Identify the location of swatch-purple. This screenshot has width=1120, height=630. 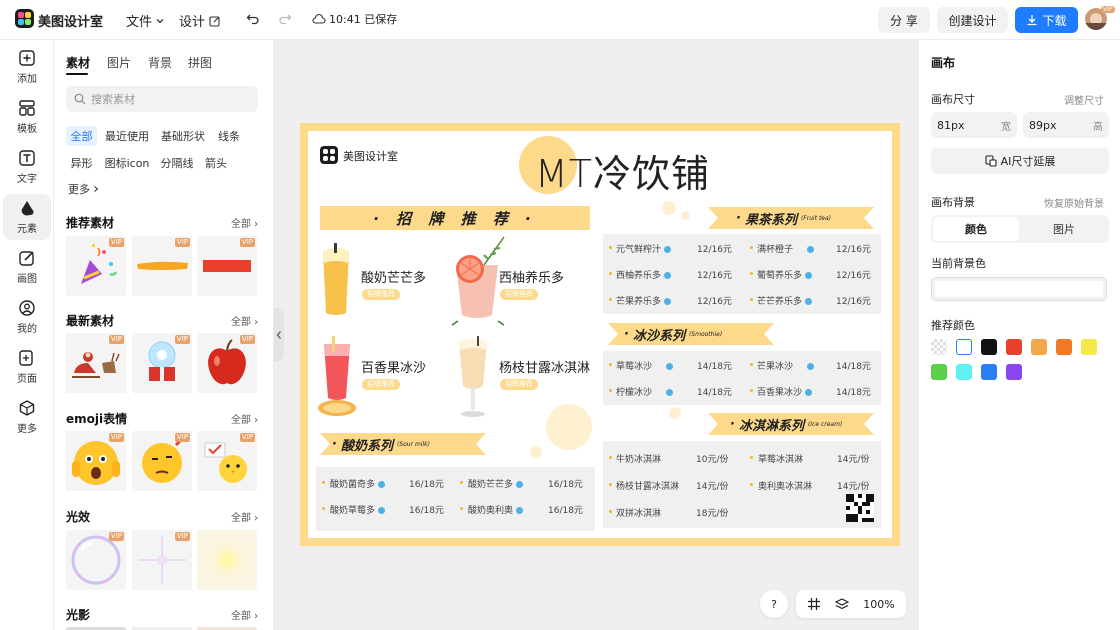
(1014, 372).